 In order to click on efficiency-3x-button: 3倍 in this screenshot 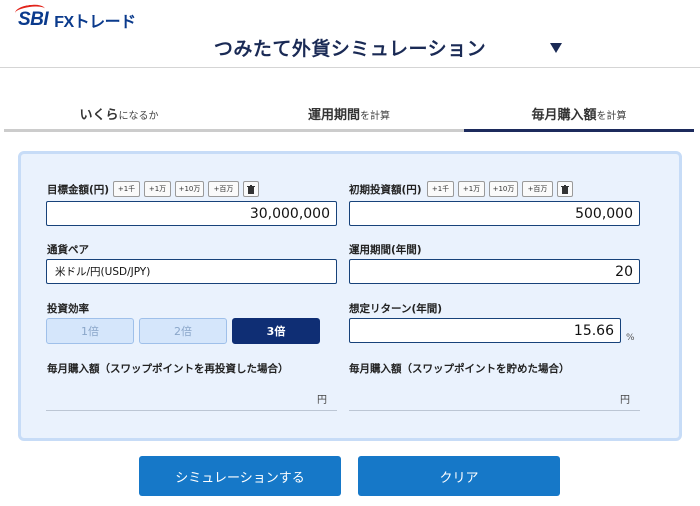, I will do `click(276, 331)`.